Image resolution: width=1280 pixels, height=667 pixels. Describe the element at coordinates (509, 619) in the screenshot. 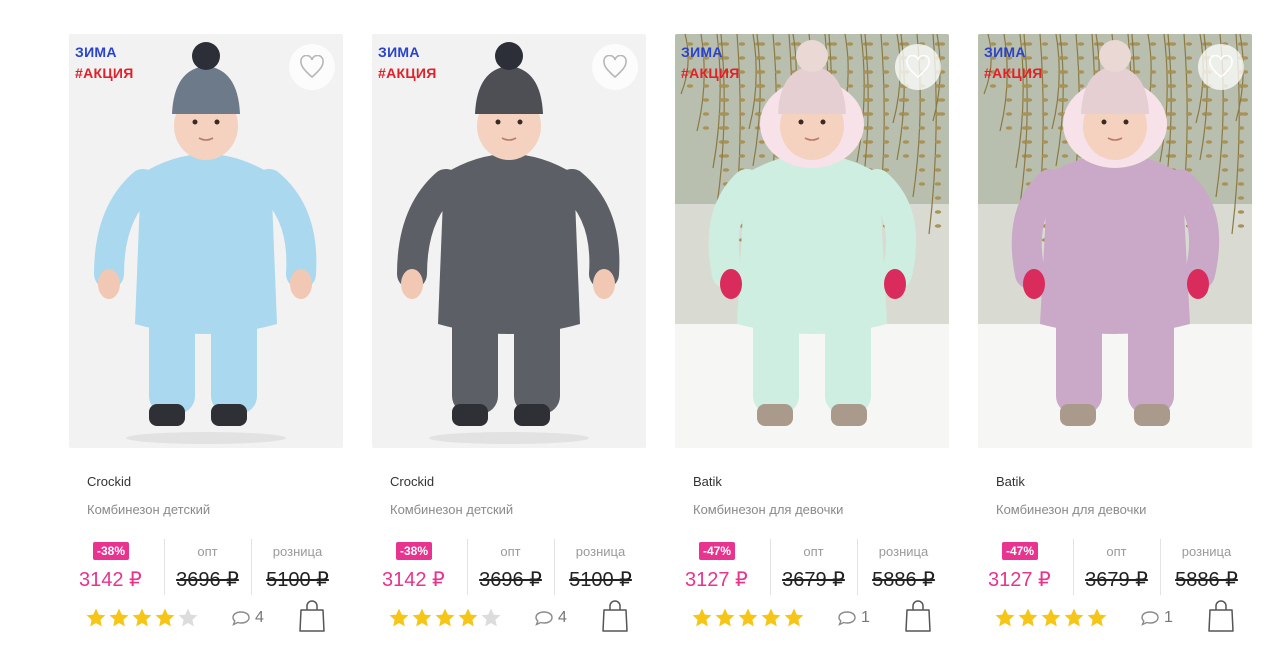

I see `card-footer: 4` at that location.